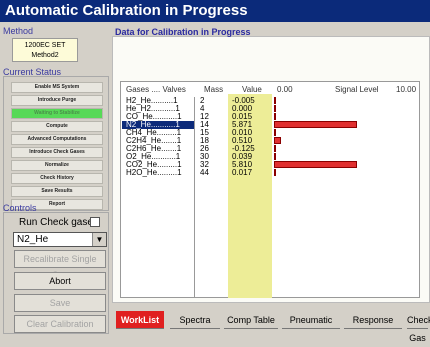  Describe the element at coordinates (373, 320) in the screenshot. I see `tab-response: Response` at that location.